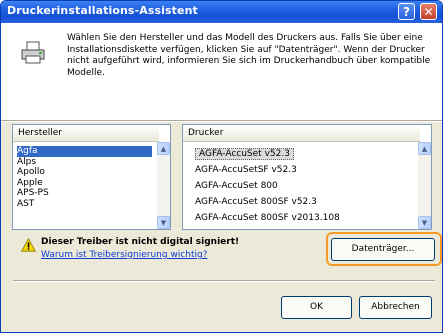 The width and height of the screenshot is (443, 333). Describe the element at coordinates (84, 162) in the screenshot. I see `manufacturer-item: Alps` at that location.